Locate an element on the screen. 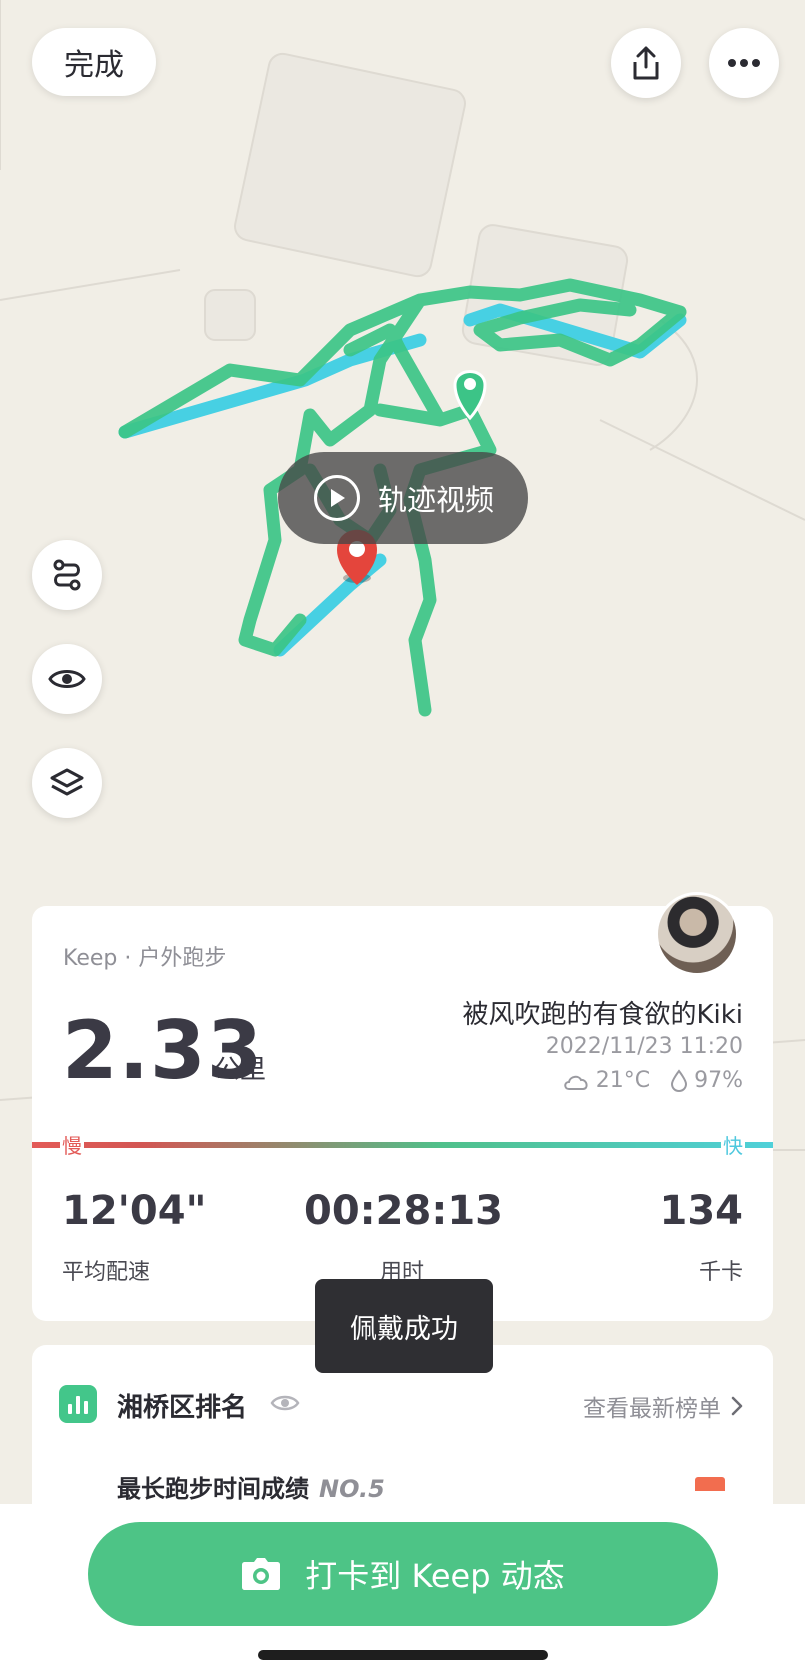  calories-label: 千卡 is located at coordinates (720, 1272).